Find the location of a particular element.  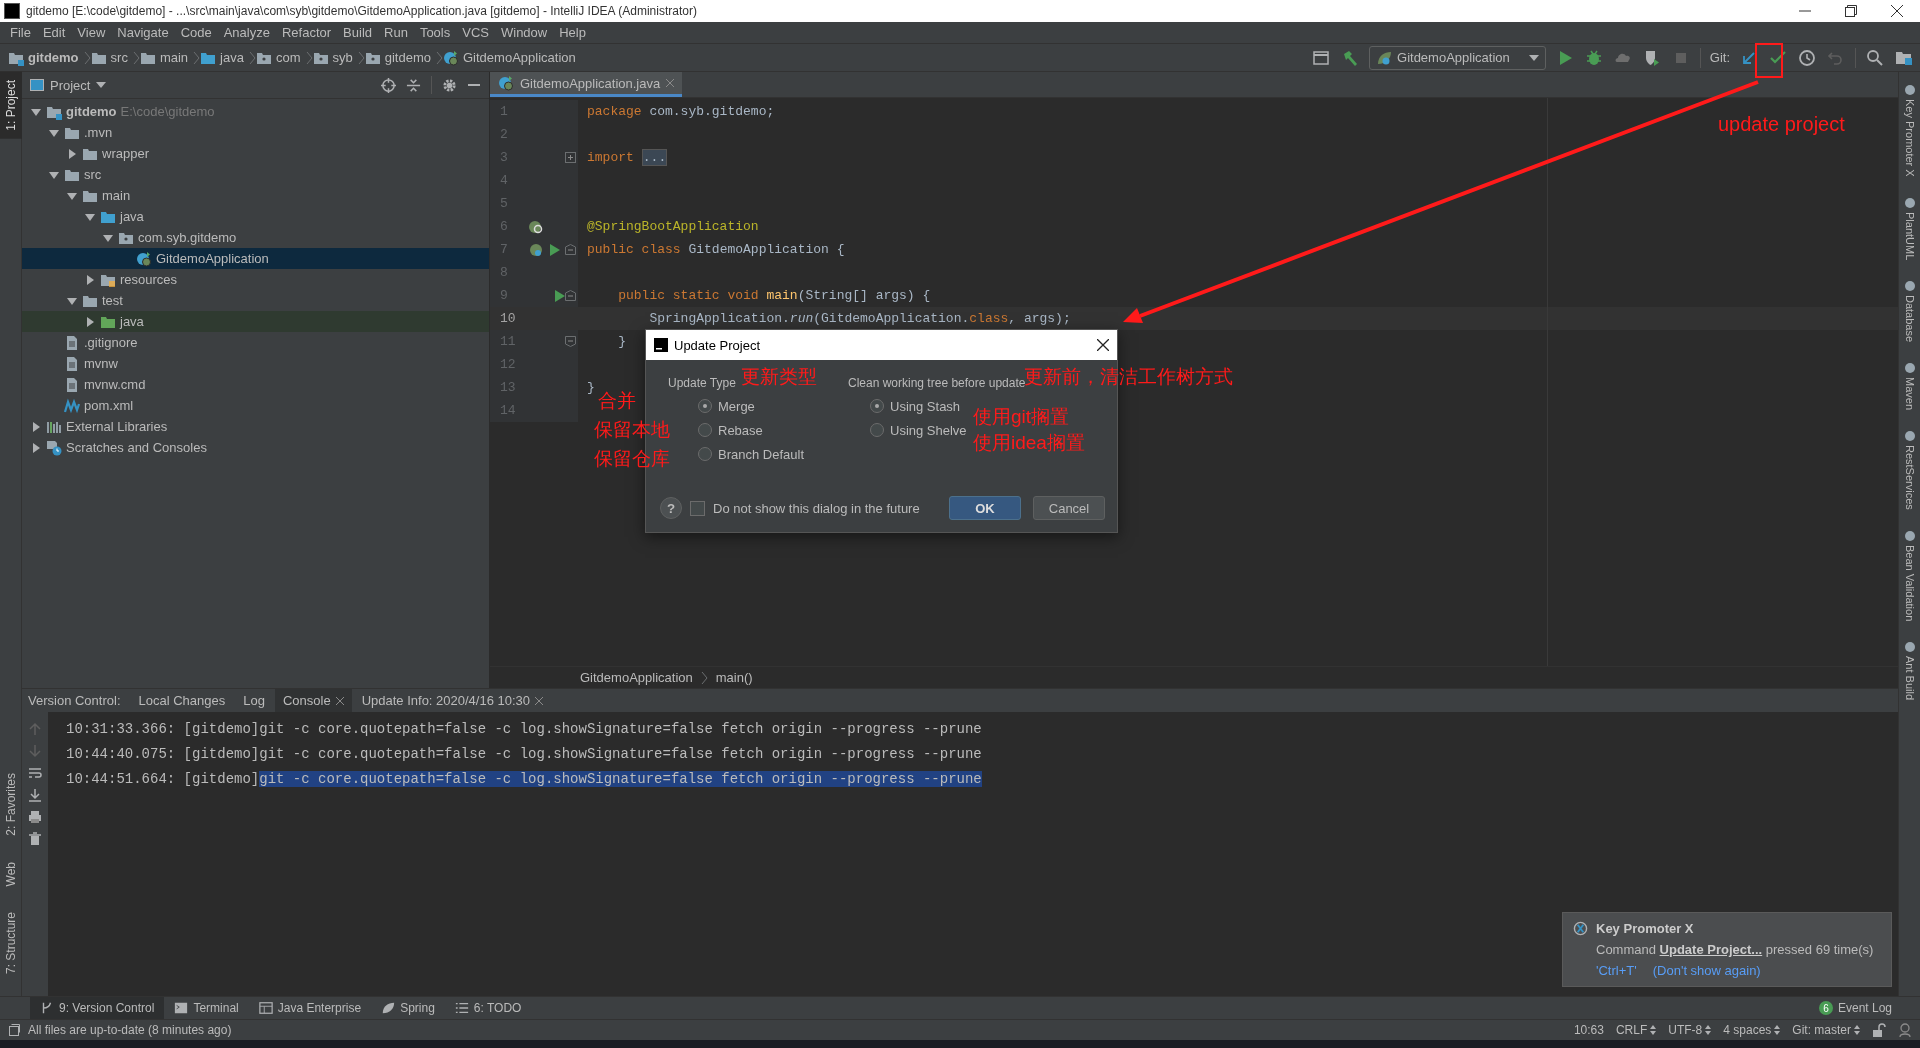

menu-item: Run is located at coordinates (396, 32).